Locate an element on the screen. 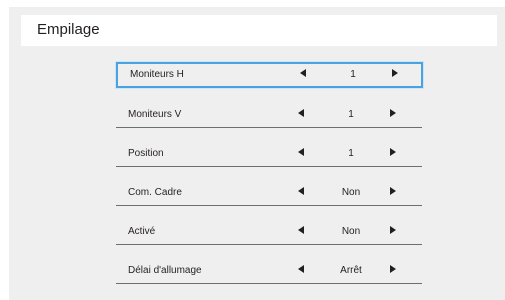 This screenshot has width=505, height=300. menu-item-label: Activé is located at coordinates (142, 231).